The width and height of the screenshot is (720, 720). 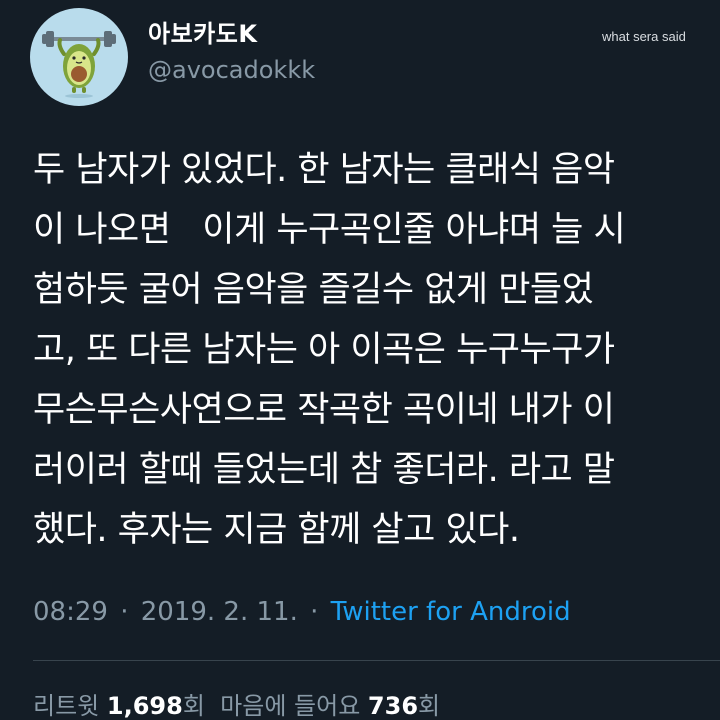 What do you see at coordinates (202, 31) in the screenshot?
I see `author-display-name: 아보카도K` at bounding box center [202, 31].